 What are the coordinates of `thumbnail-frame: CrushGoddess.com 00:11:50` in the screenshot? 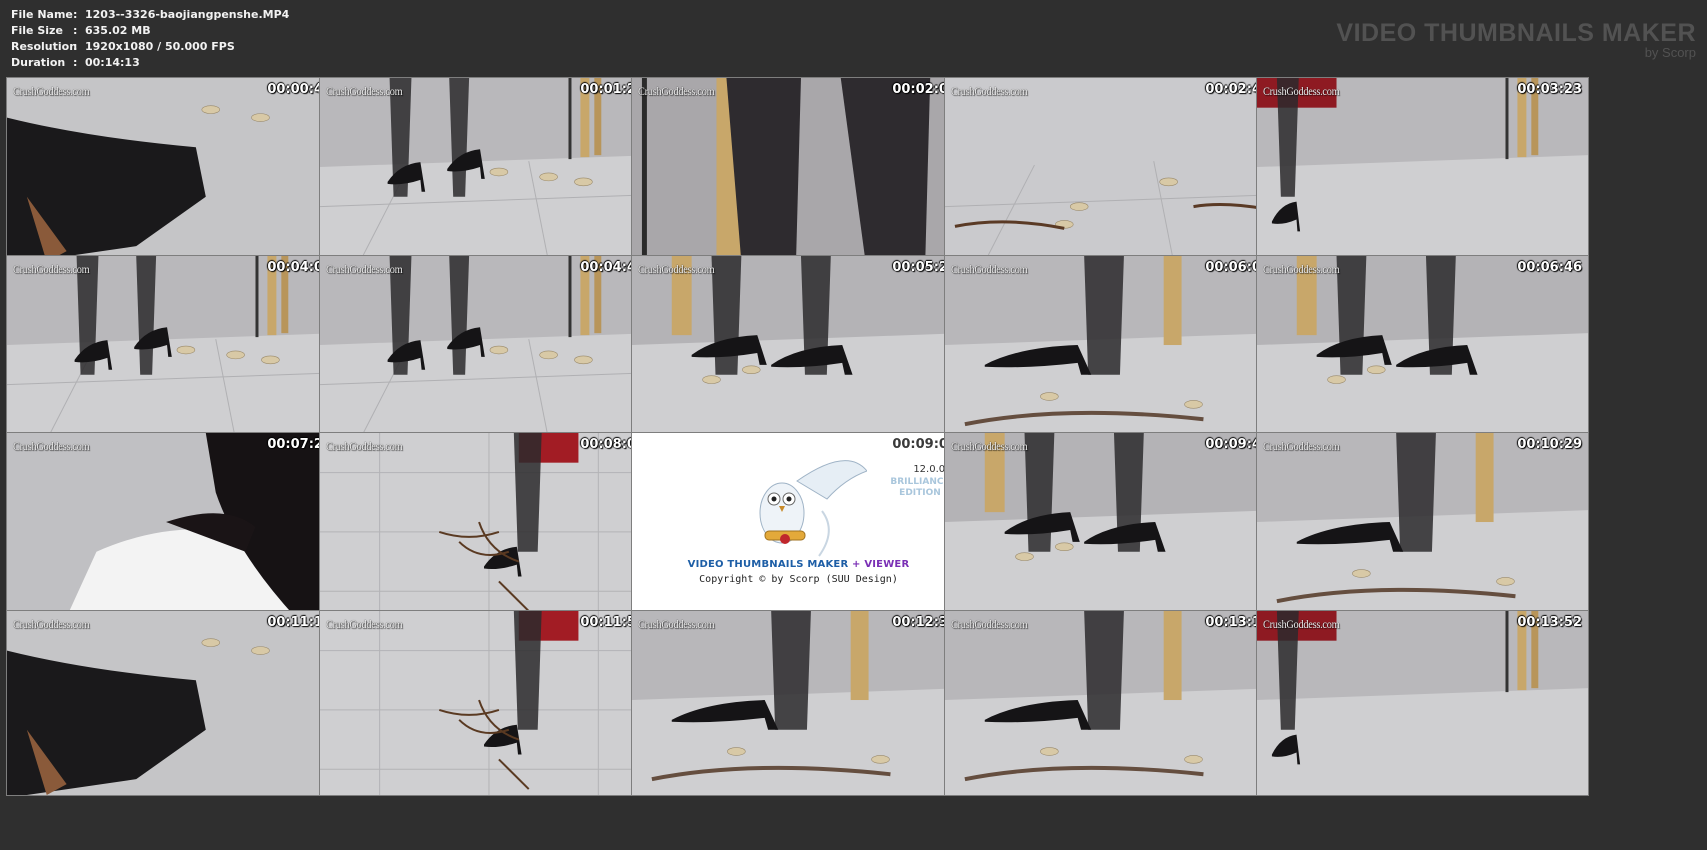 It's located at (485, 703).